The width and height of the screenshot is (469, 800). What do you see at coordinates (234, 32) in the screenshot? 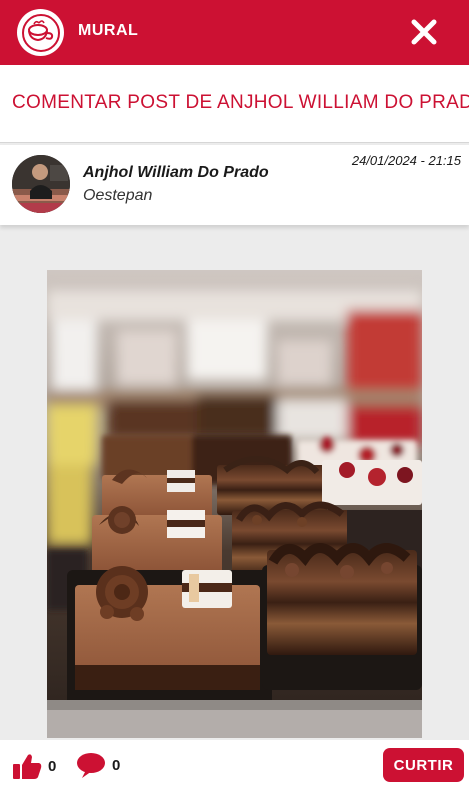
I see `top-bar: MURAL` at bounding box center [234, 32].